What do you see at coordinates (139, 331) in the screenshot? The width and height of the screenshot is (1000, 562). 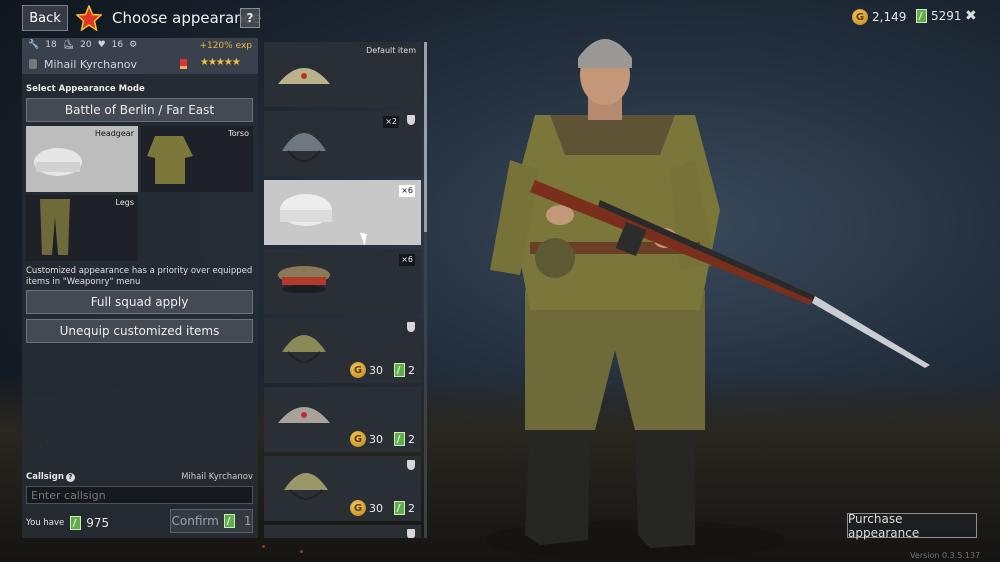 I see `unequip-customized-button: Unequip customized items` at bounding box center [139, 331].